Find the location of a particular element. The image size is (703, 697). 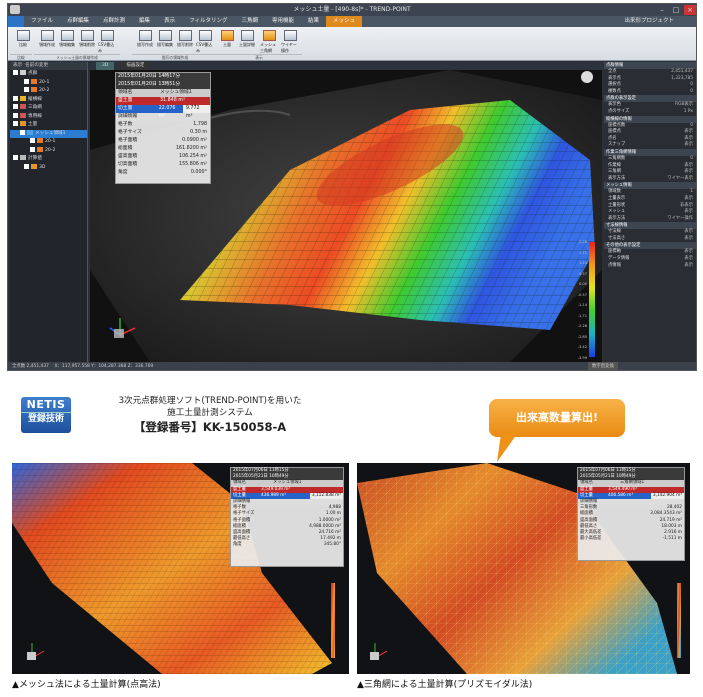

props-row: 領域数 1 is located at coordinates (650, 192).